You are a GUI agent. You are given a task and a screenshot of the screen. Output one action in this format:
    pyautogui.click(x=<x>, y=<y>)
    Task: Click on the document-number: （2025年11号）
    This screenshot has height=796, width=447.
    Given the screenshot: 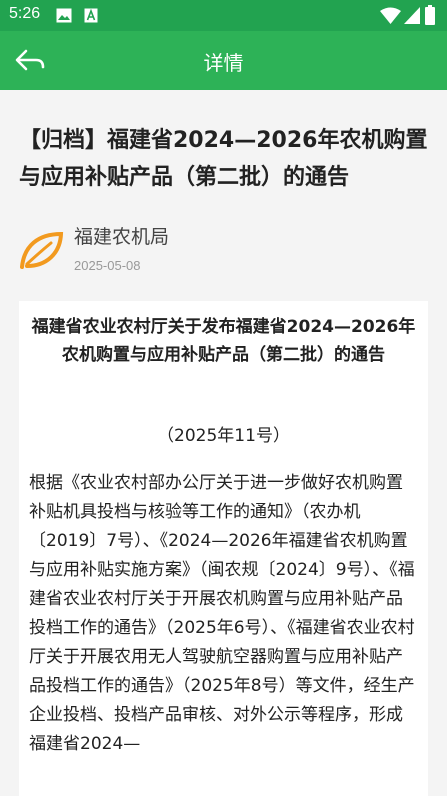 What is the action you would take?
    pyautogui.click(x=223, y=436)
    